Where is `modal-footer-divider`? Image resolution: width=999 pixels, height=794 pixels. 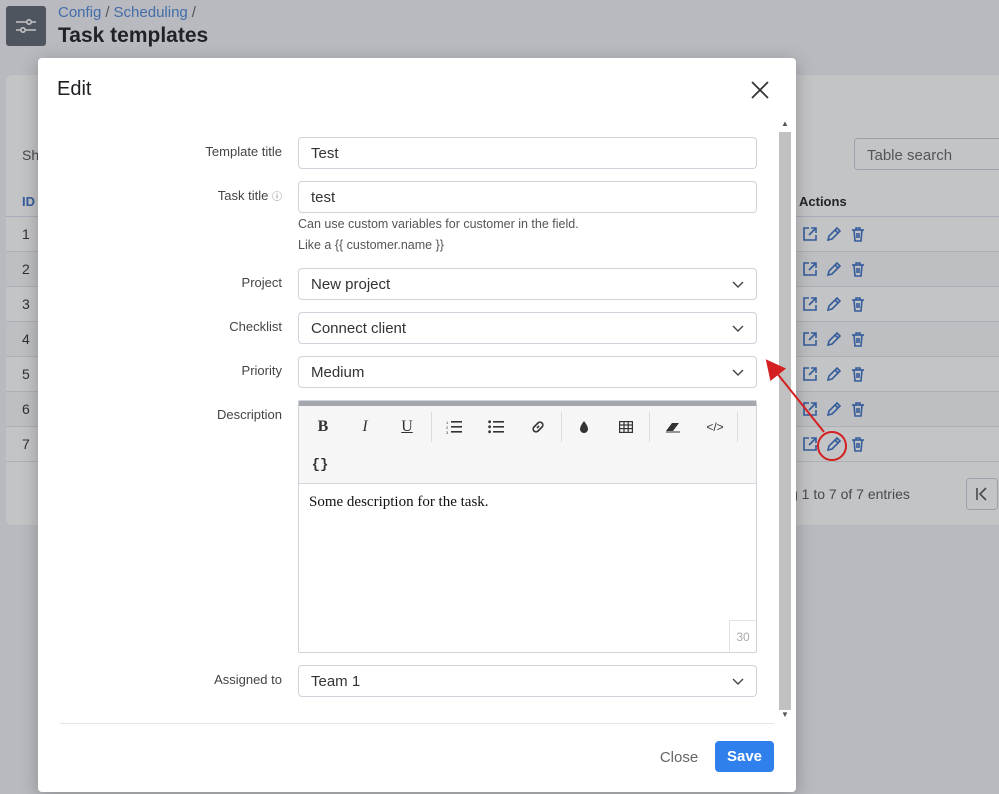 modal-footer-divider is located at coordinates (417, 723).